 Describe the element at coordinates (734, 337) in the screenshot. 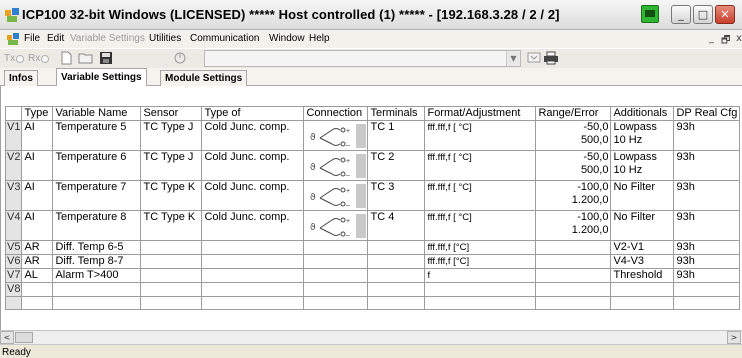

I see `scroll-right-button: >` at that location.